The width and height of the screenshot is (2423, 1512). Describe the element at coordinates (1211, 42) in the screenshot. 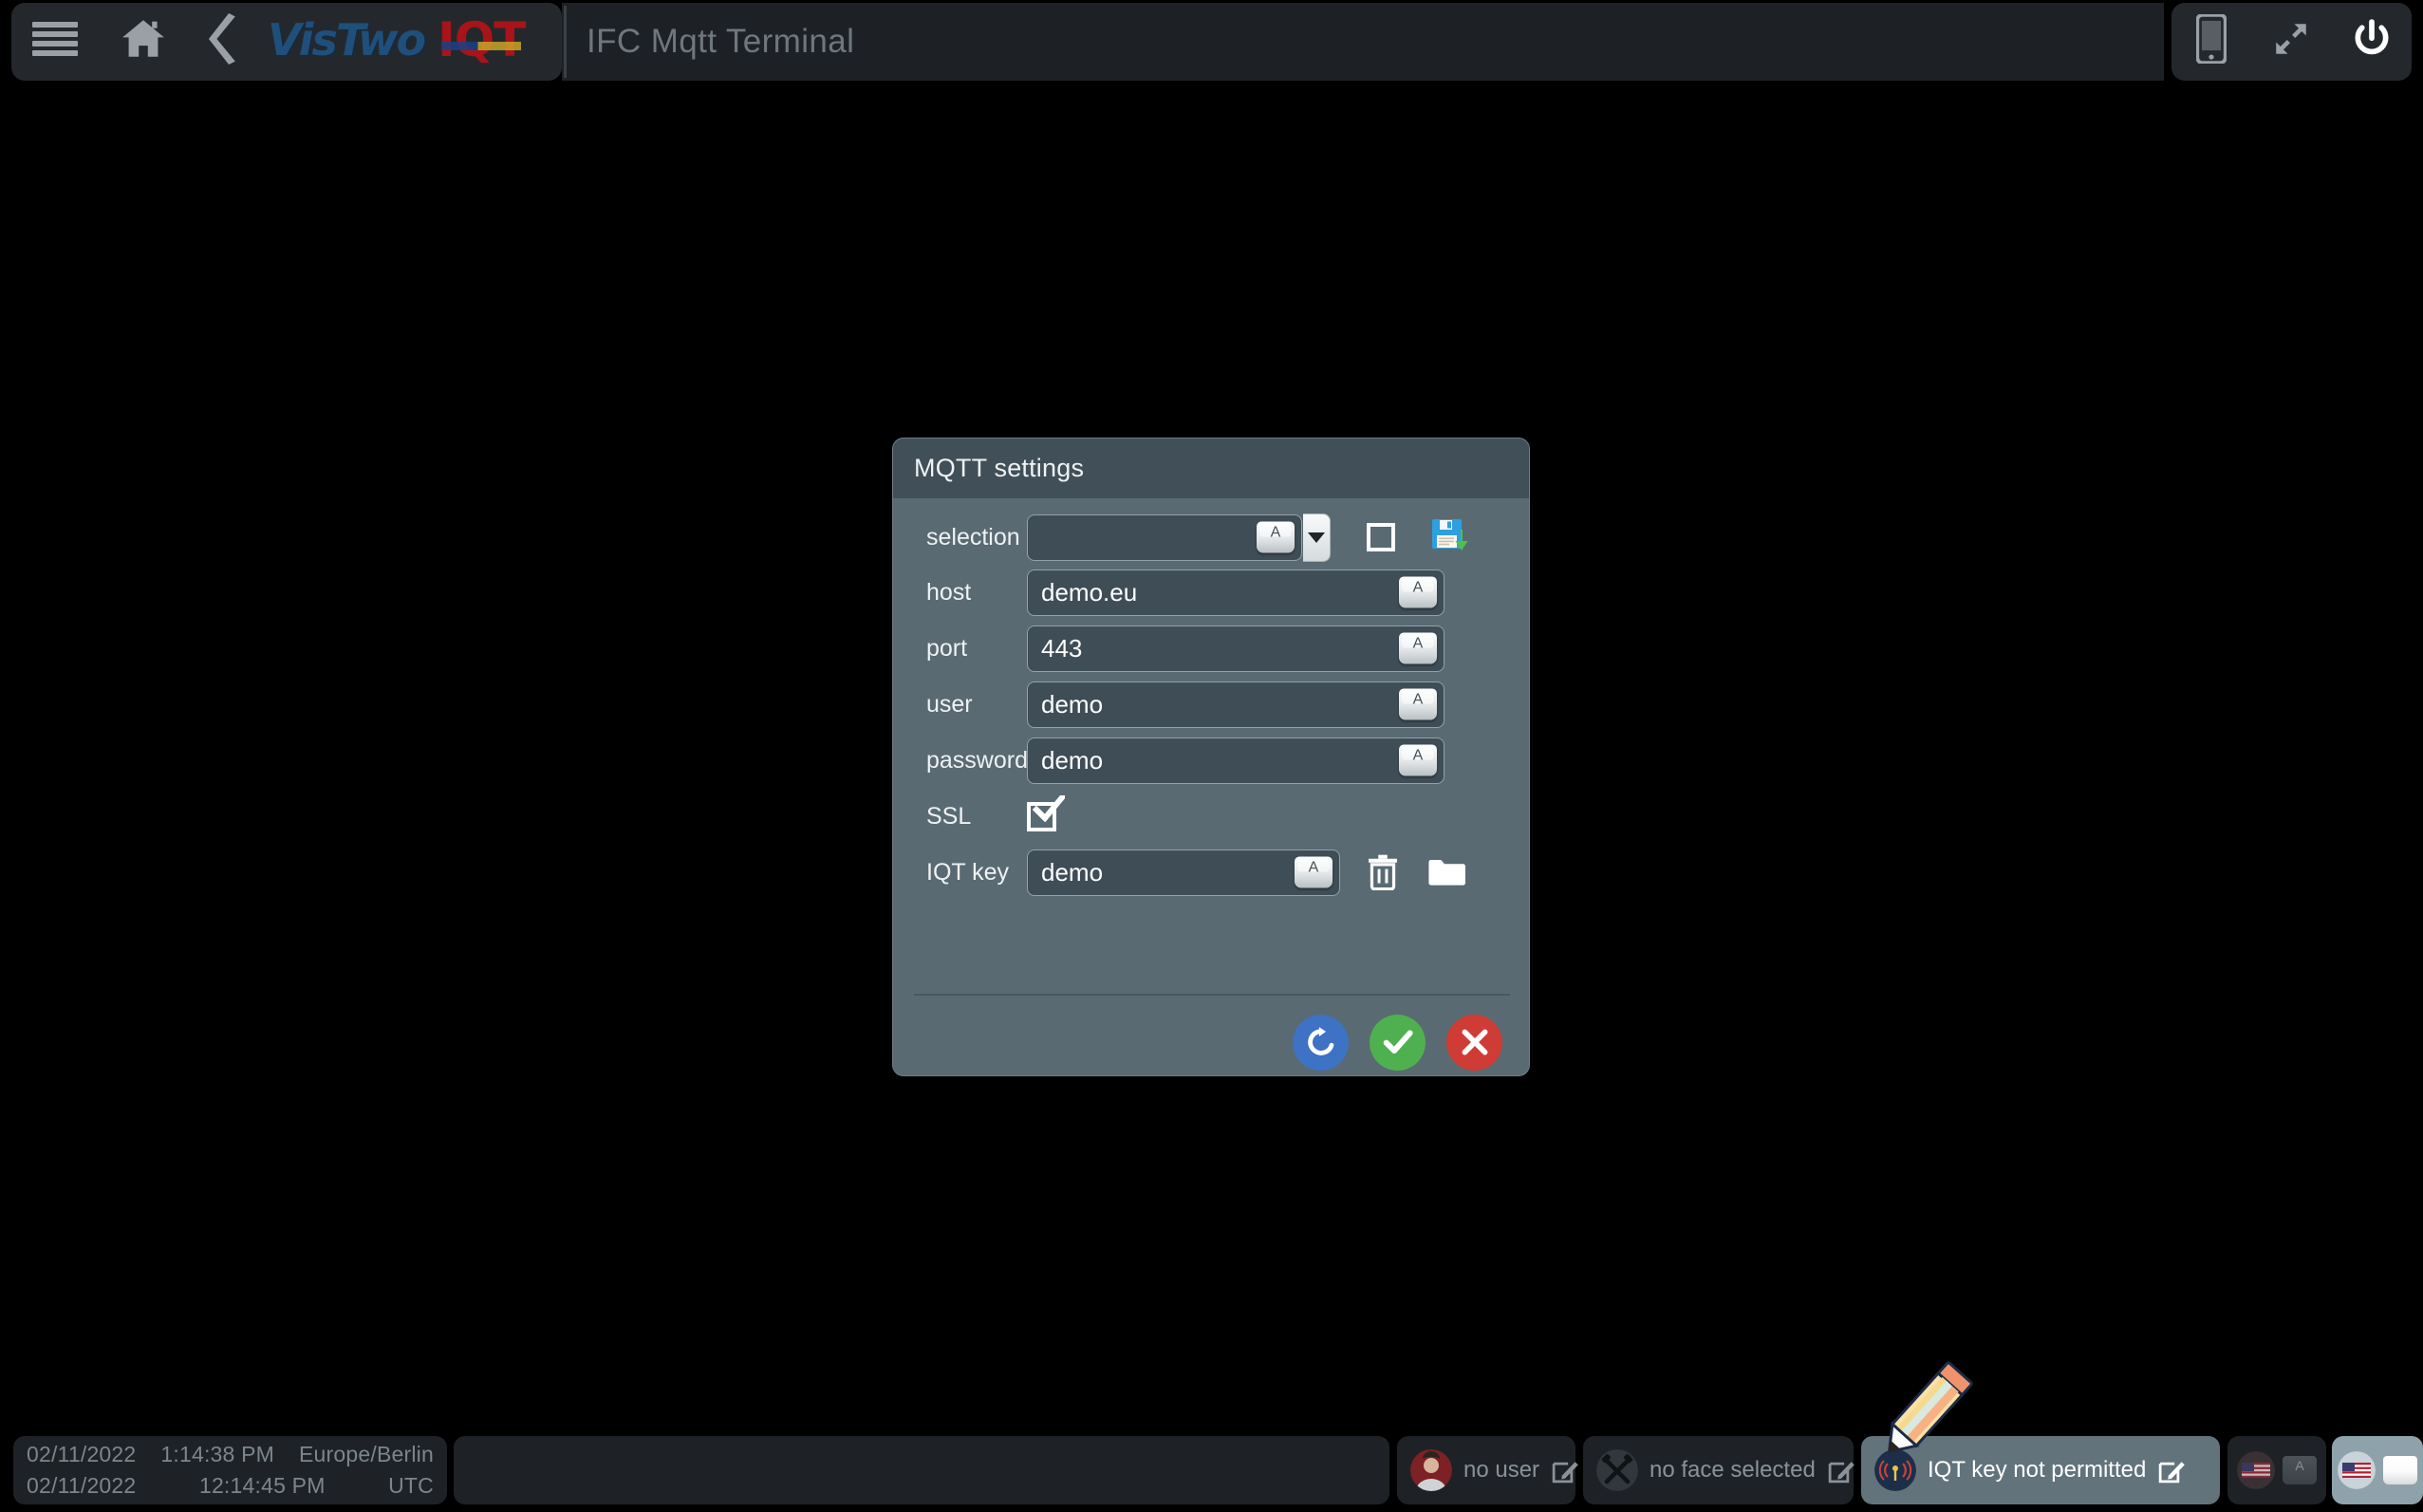

I see `app-header: VisTwo IQT IFC Mqtt Terminal` at that location.